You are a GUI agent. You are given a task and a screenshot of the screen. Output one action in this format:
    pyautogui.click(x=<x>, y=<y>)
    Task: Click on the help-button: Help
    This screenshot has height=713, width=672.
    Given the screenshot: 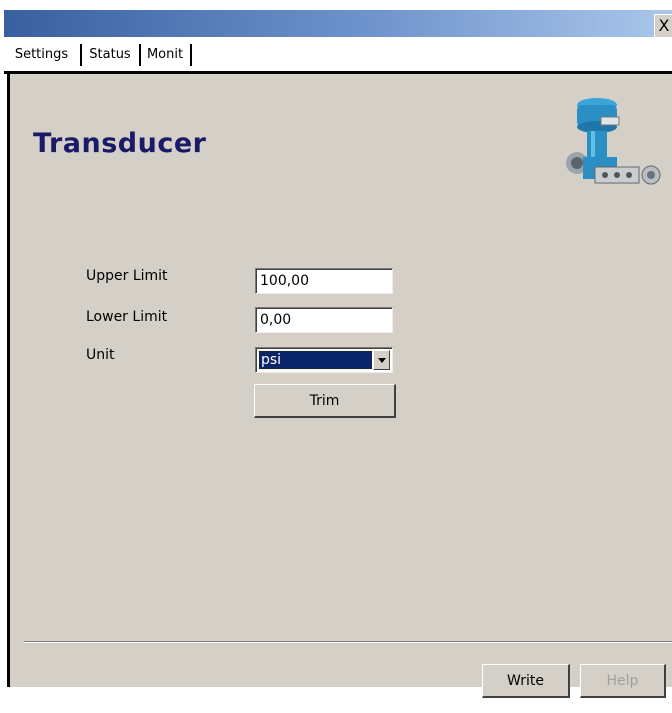 What is the action you would take?
    pyautogui.click(x=623, y=681)
    